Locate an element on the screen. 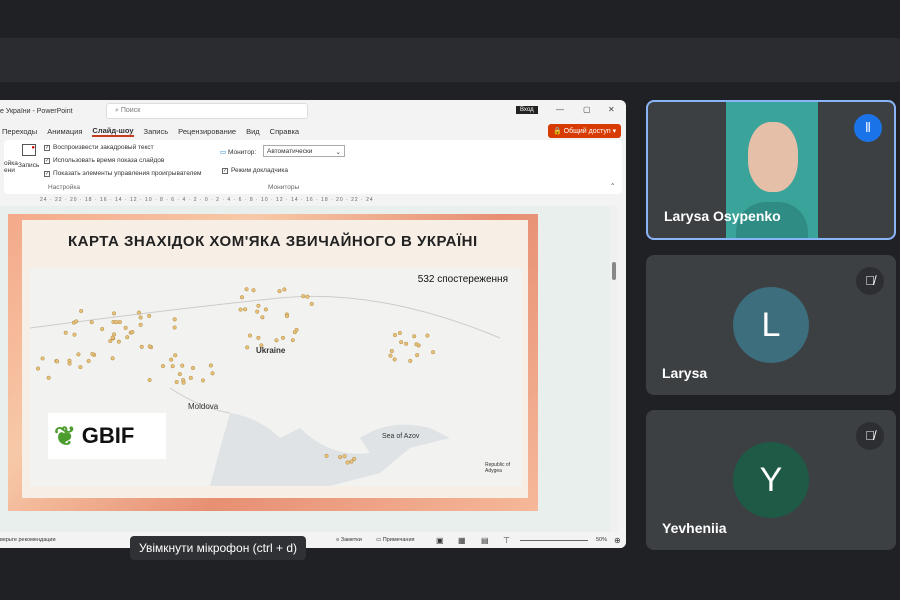 This screenshot has width=900, height=600. checkbox-label: Использовать время показа слайдов is located at coordinates (109, 160).